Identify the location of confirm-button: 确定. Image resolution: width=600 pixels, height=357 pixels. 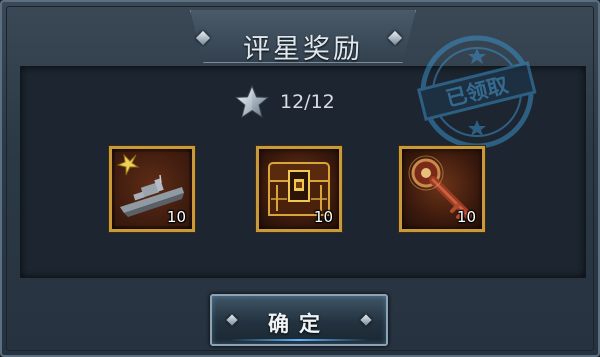
(299, 320).